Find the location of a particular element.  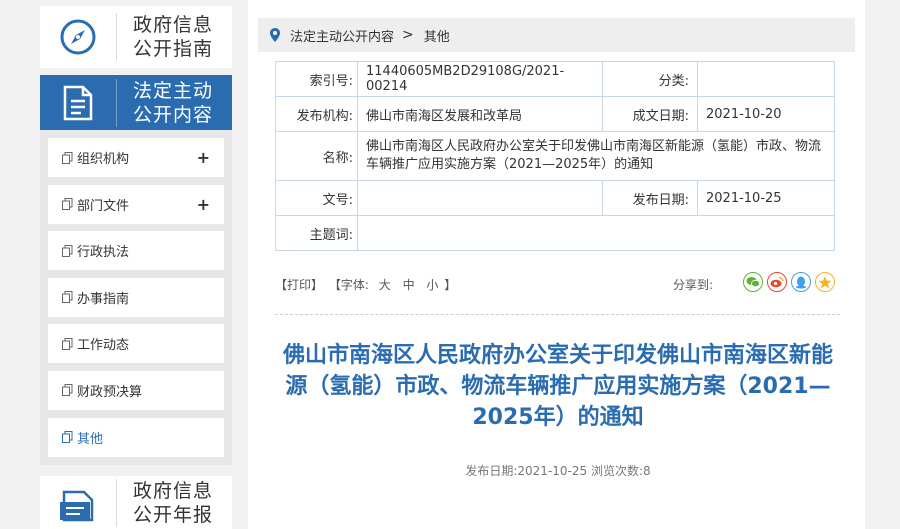

nav-card-label: 政府信息 公开年报 is located at coordinates (164, 502).